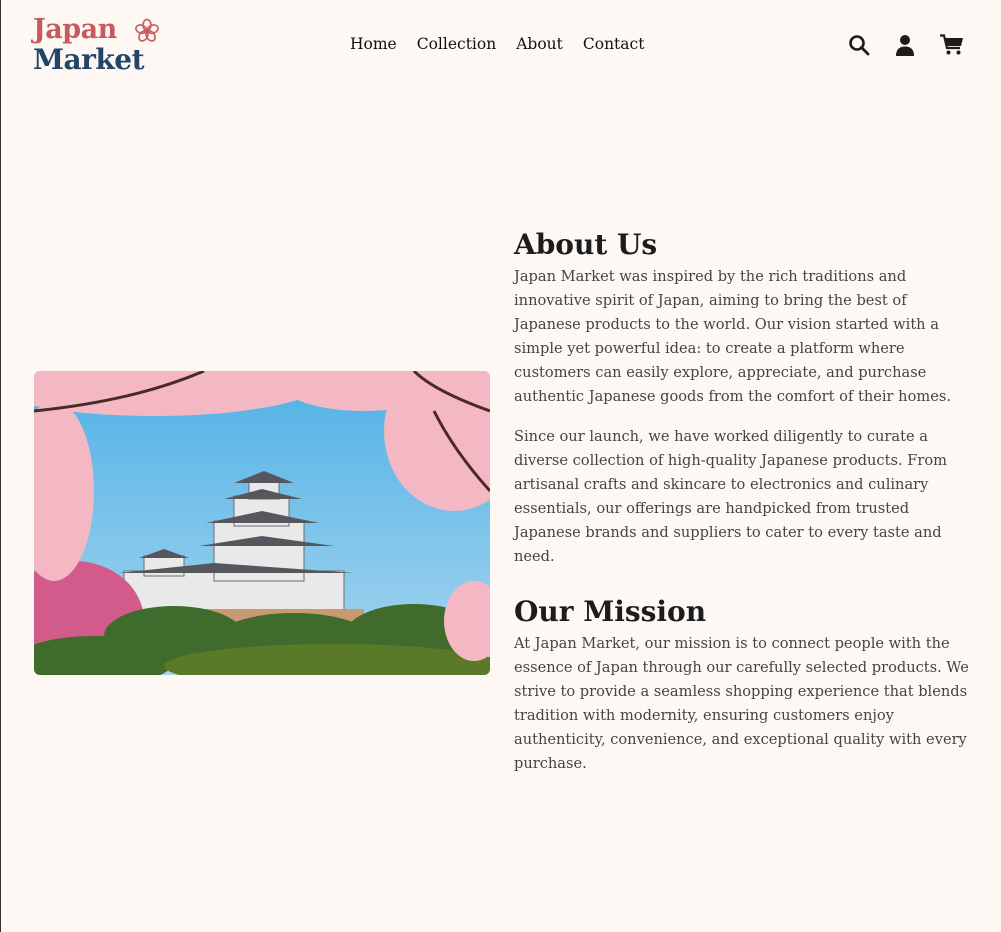  Describe the element at coordinates (951, 45) in the screenshot. I see `cart-icon` at that location.